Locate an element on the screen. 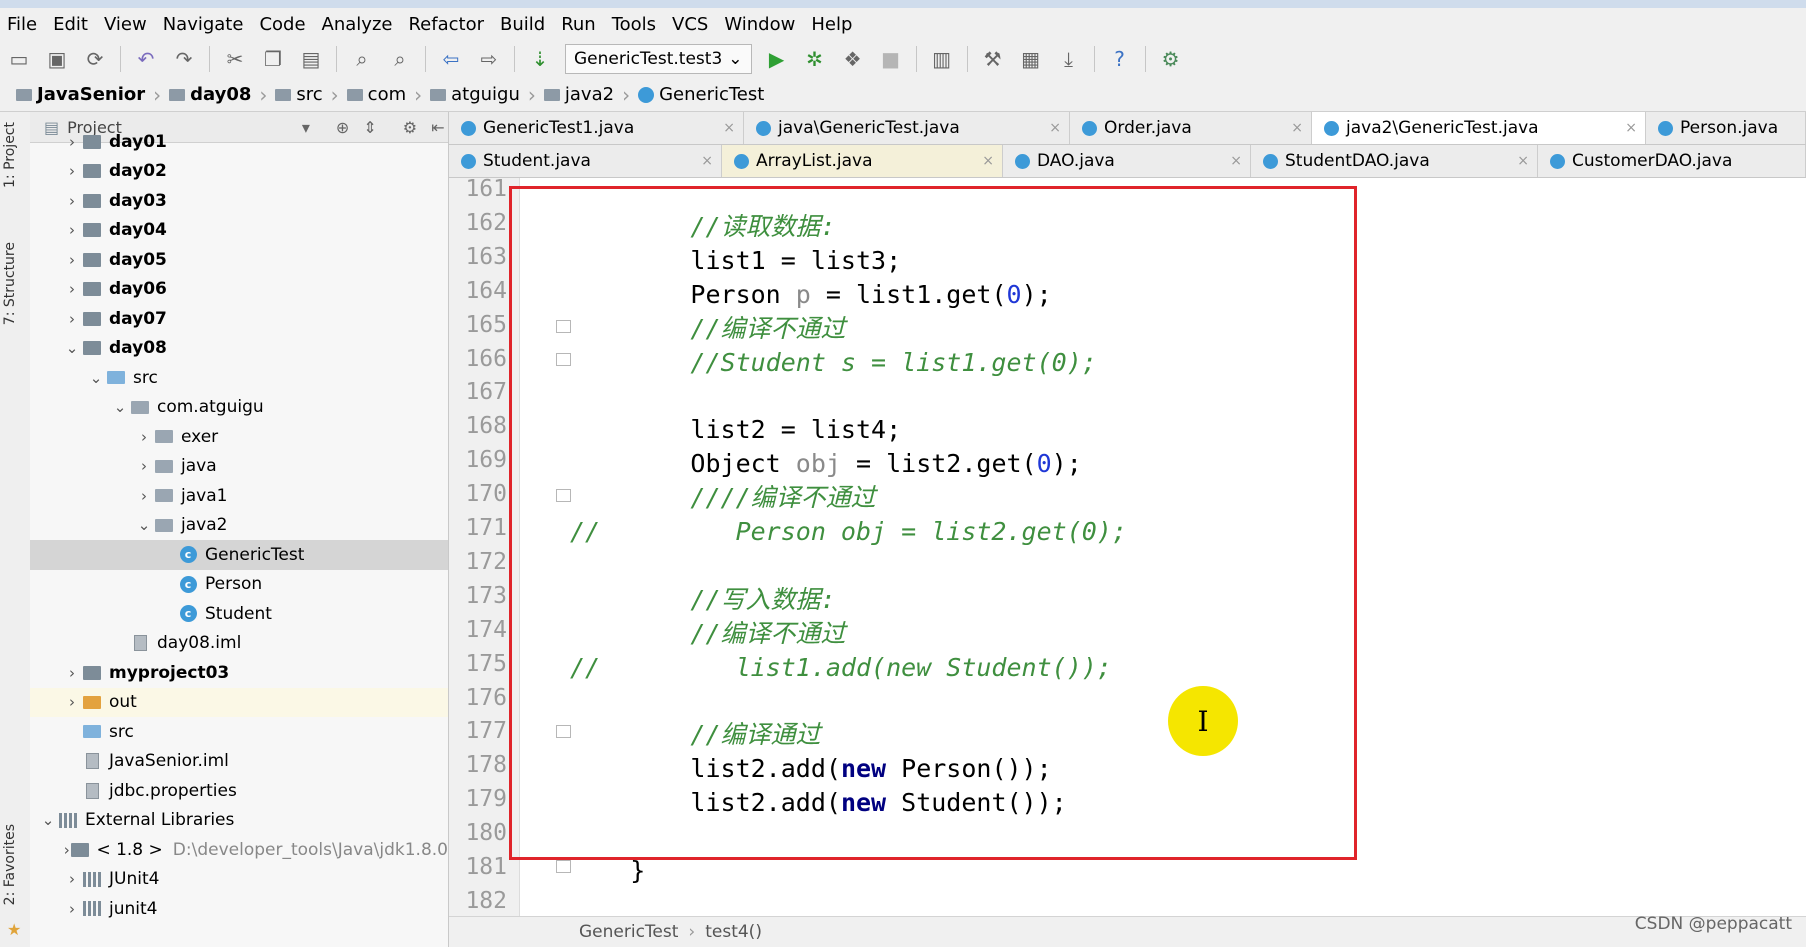 This screenshot has width=1806, height=947. replace-icon: ⌕ is located at coordinates (400, 59).